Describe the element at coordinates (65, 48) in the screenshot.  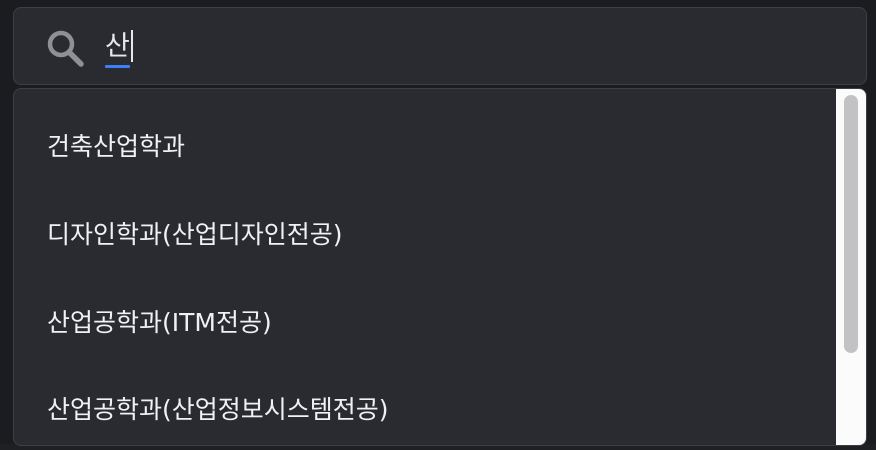
I see `search-icon` at that location.